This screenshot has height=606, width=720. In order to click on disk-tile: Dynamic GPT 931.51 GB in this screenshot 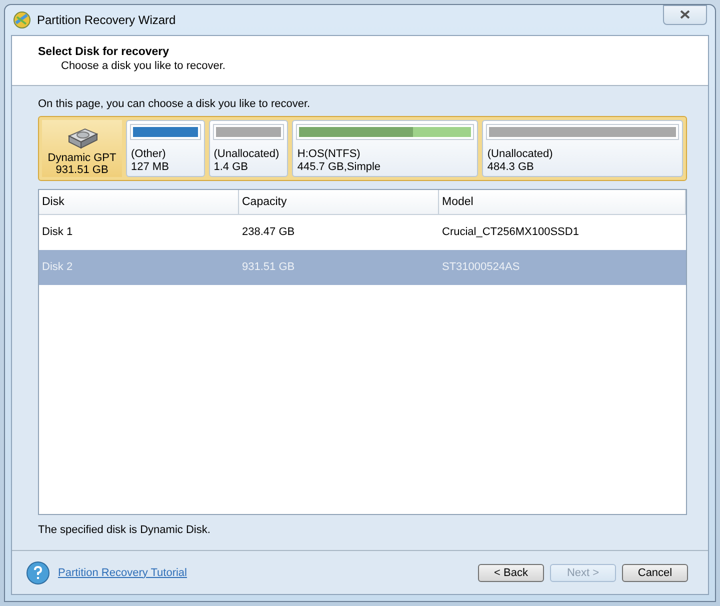, I will do `click(82, 149)`.